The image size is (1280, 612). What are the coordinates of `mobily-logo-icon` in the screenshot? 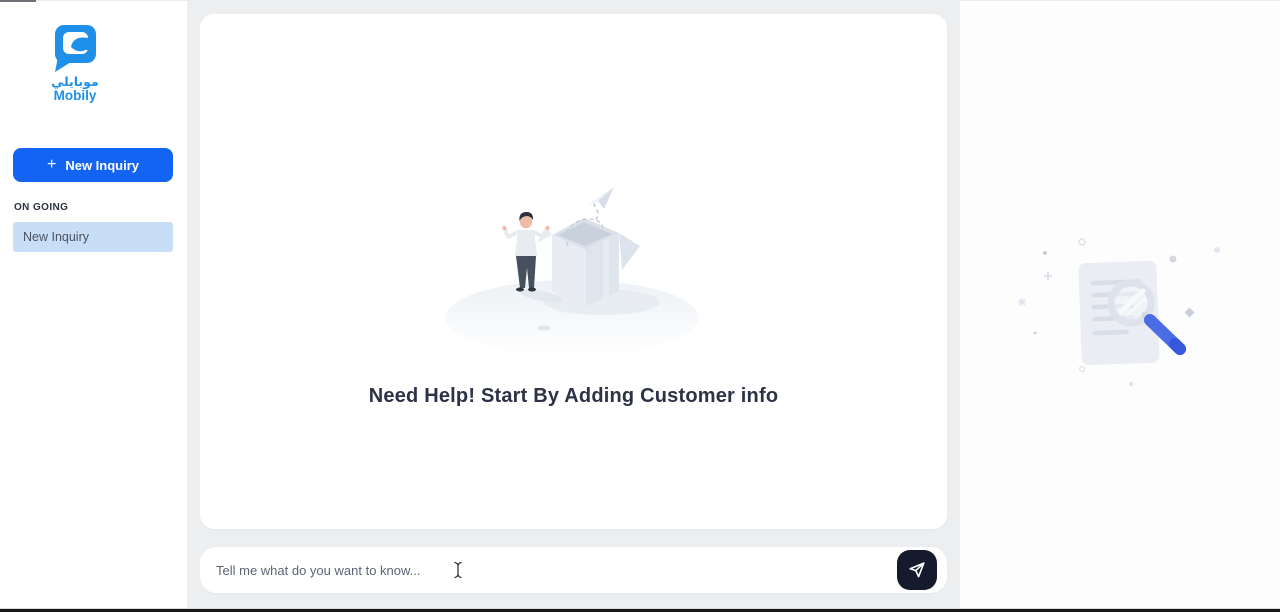 It's located at (75, 48).